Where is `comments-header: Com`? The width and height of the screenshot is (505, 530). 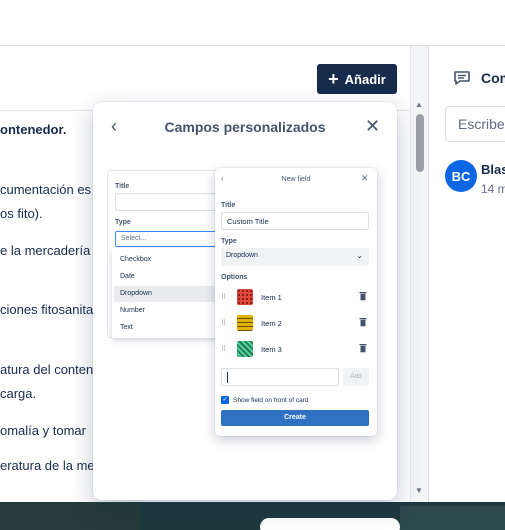 comments-header: Com is located at coordinates (479, 78).